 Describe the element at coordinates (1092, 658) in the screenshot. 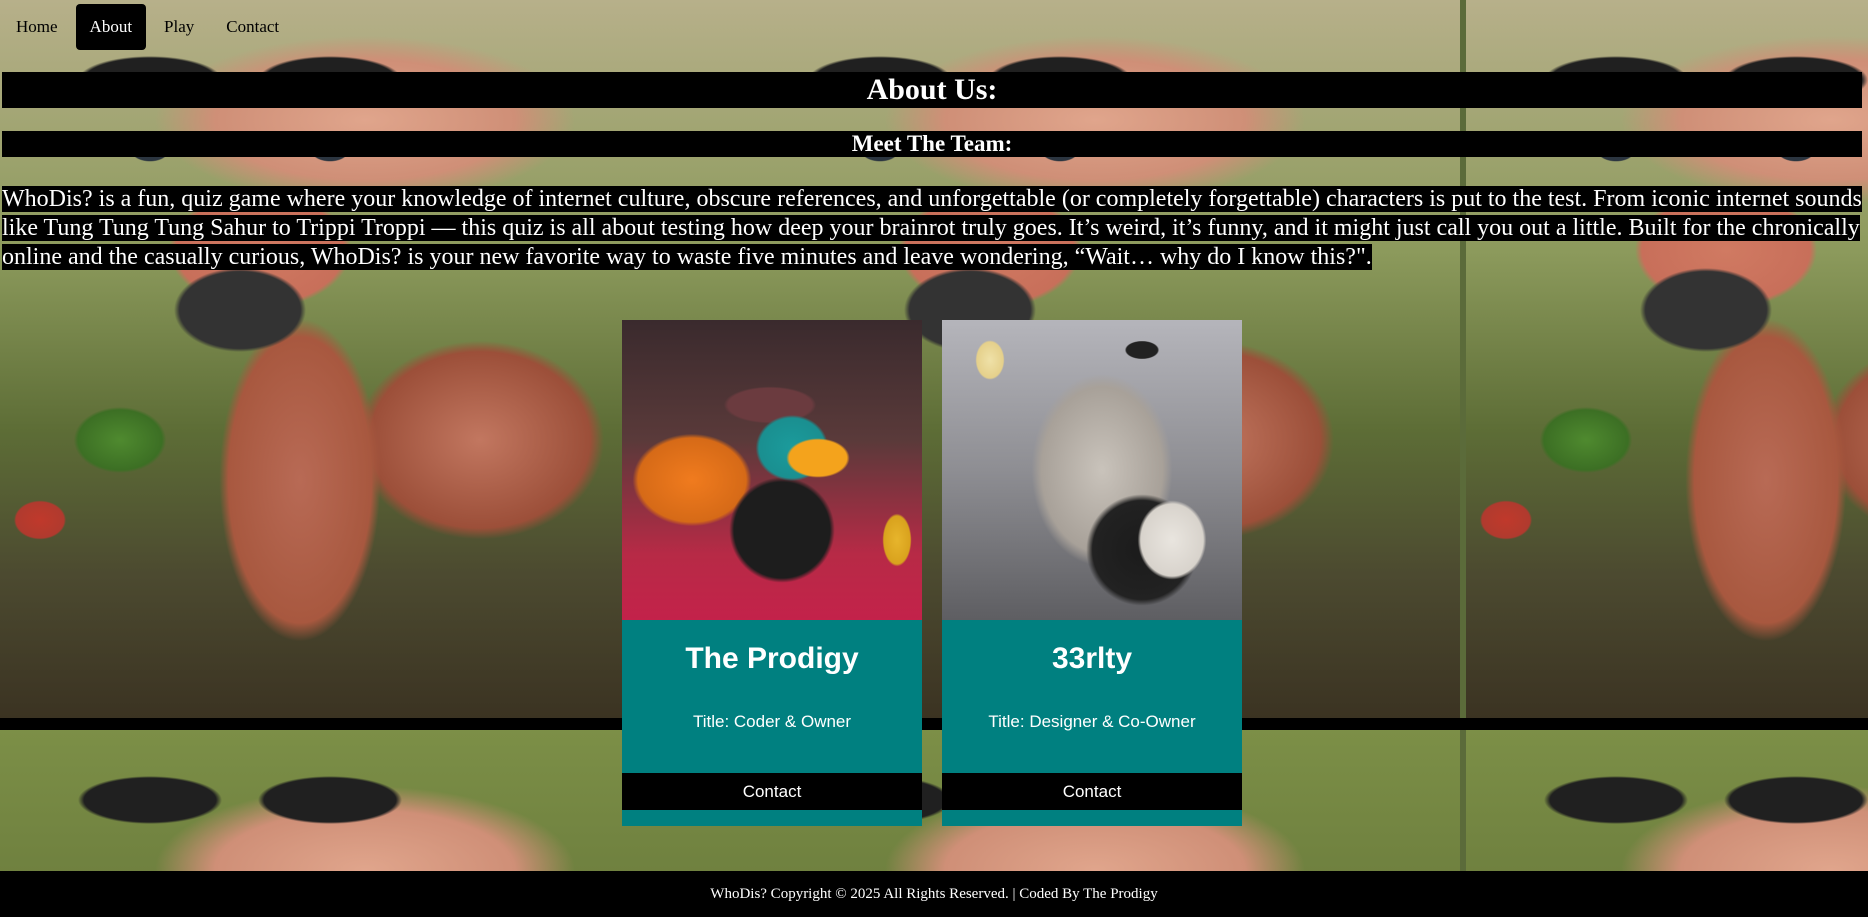

I see `team-member-name: 33rlty` at that location.